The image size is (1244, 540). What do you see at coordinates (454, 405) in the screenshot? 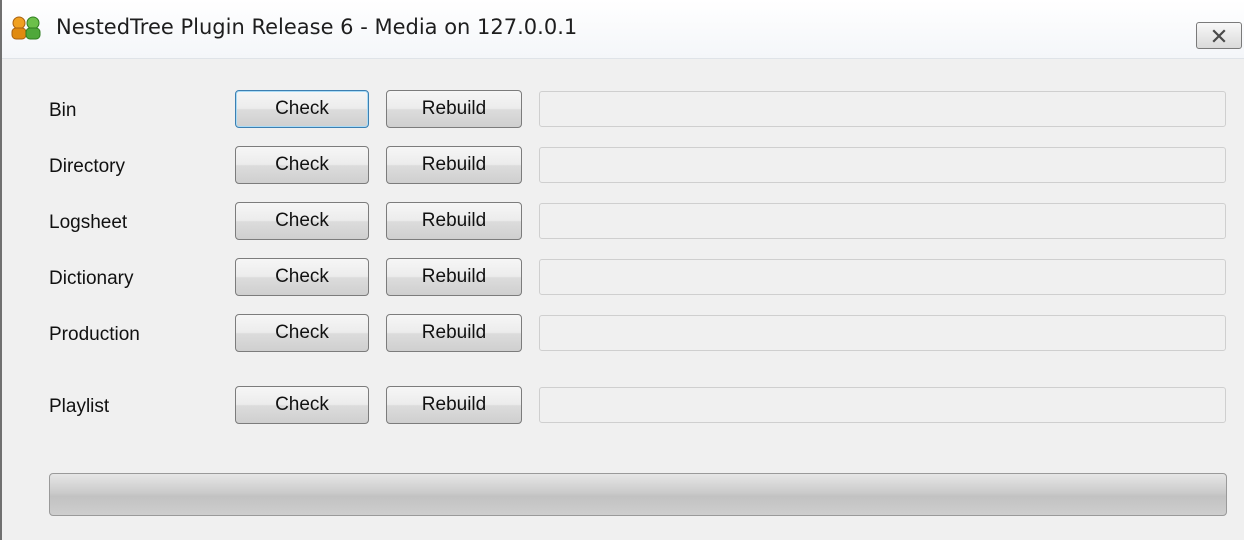
I see `rebuild-playlist-button: Rebuild` at bounding box center [454, 405].